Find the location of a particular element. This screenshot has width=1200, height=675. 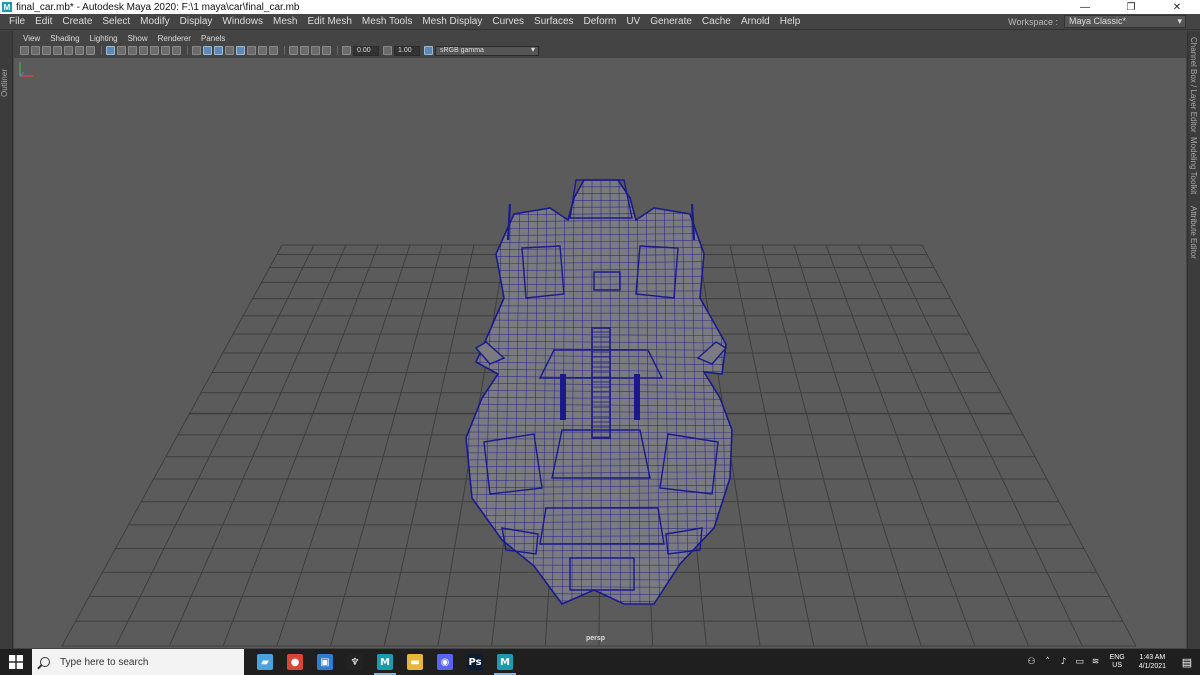

chrome-icon: ● is located at coordinates (295, 662).